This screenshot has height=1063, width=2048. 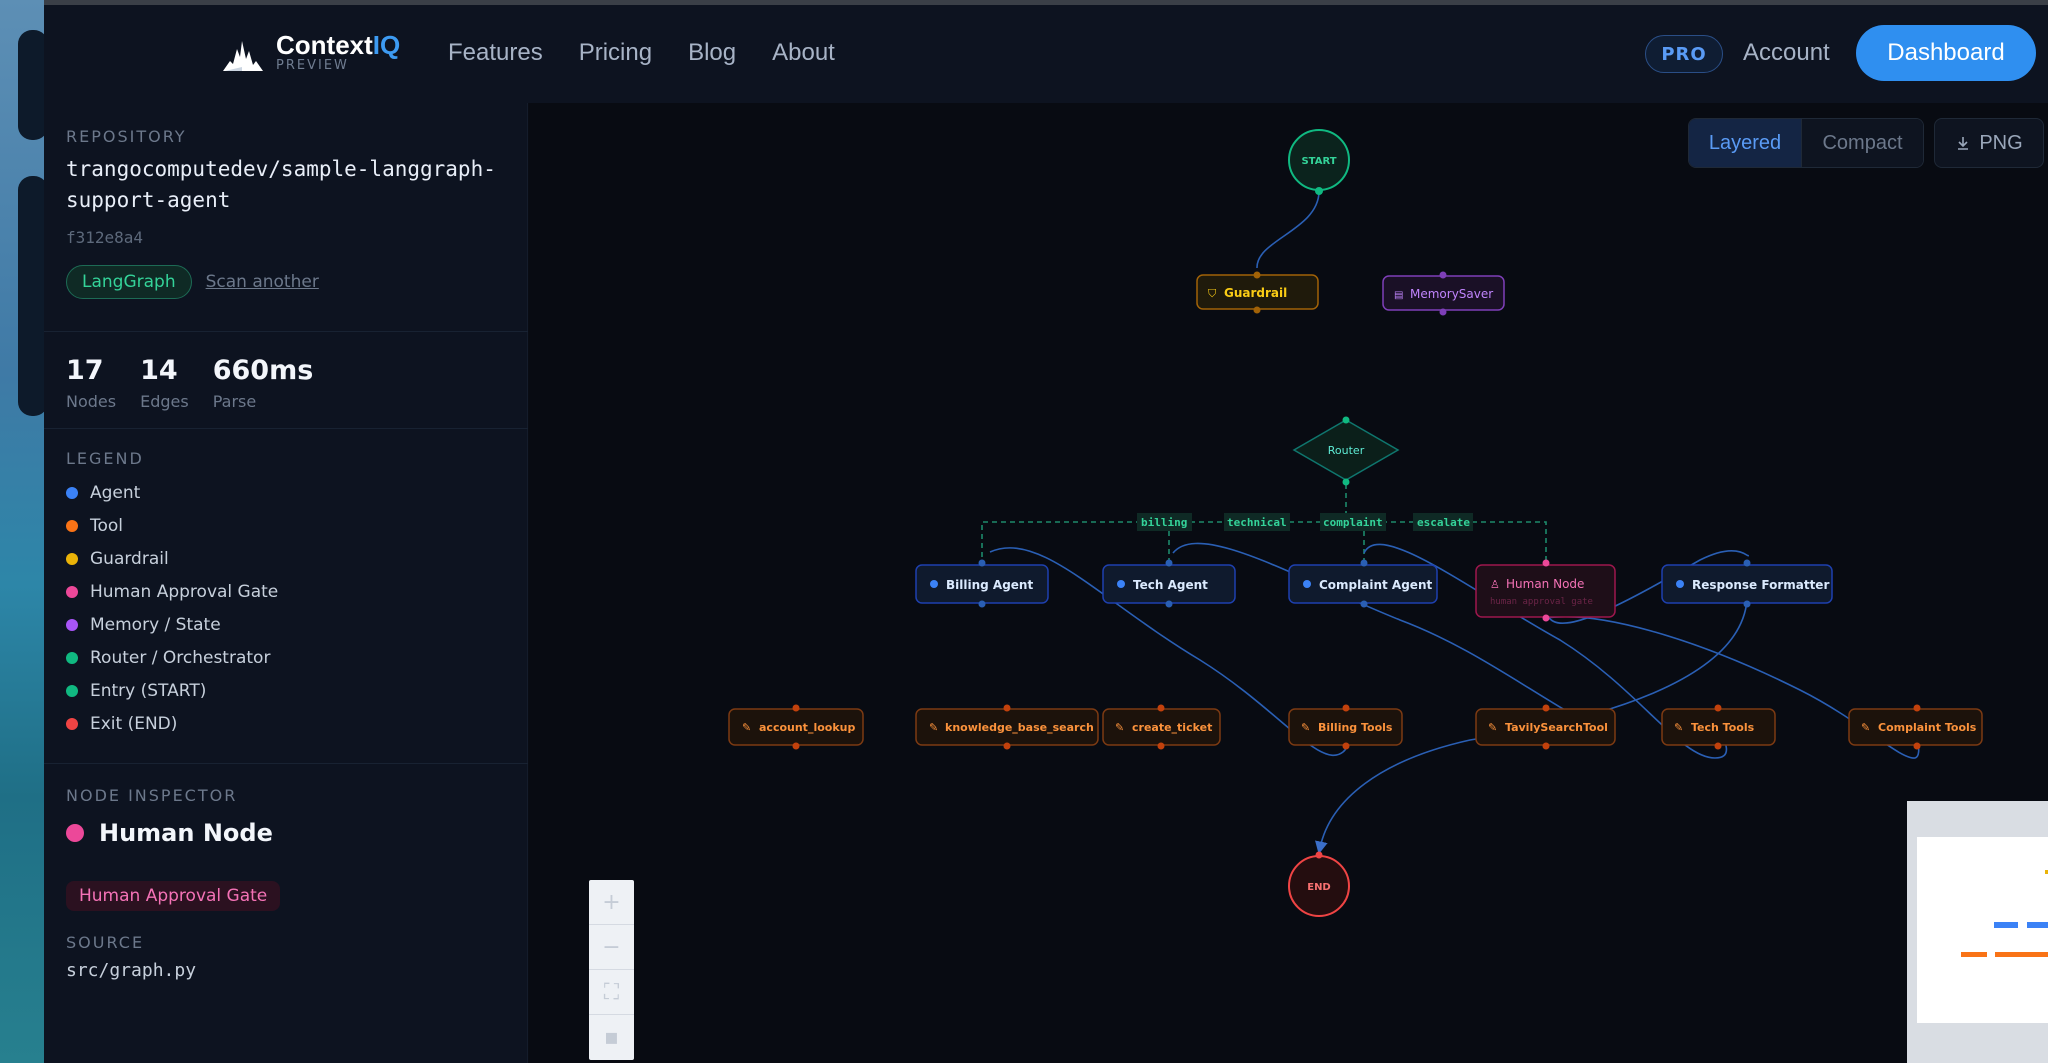 I want to click on lock-button: ▪, so click(x=611, y=1037).